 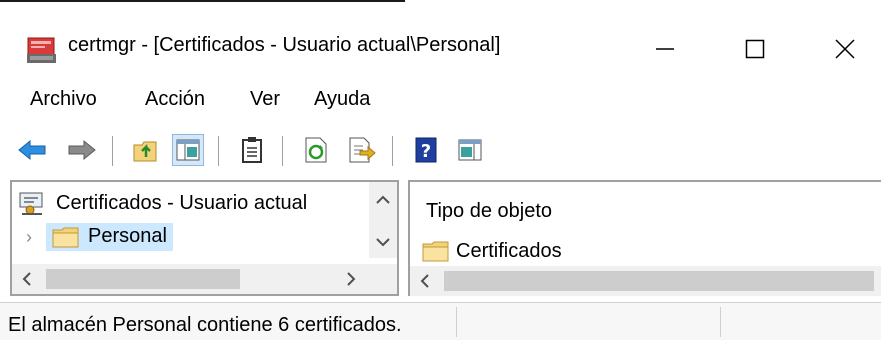 I want to click on menu-bar: Archivo Acción Ver Ayuda, so click(x=440, y=102).